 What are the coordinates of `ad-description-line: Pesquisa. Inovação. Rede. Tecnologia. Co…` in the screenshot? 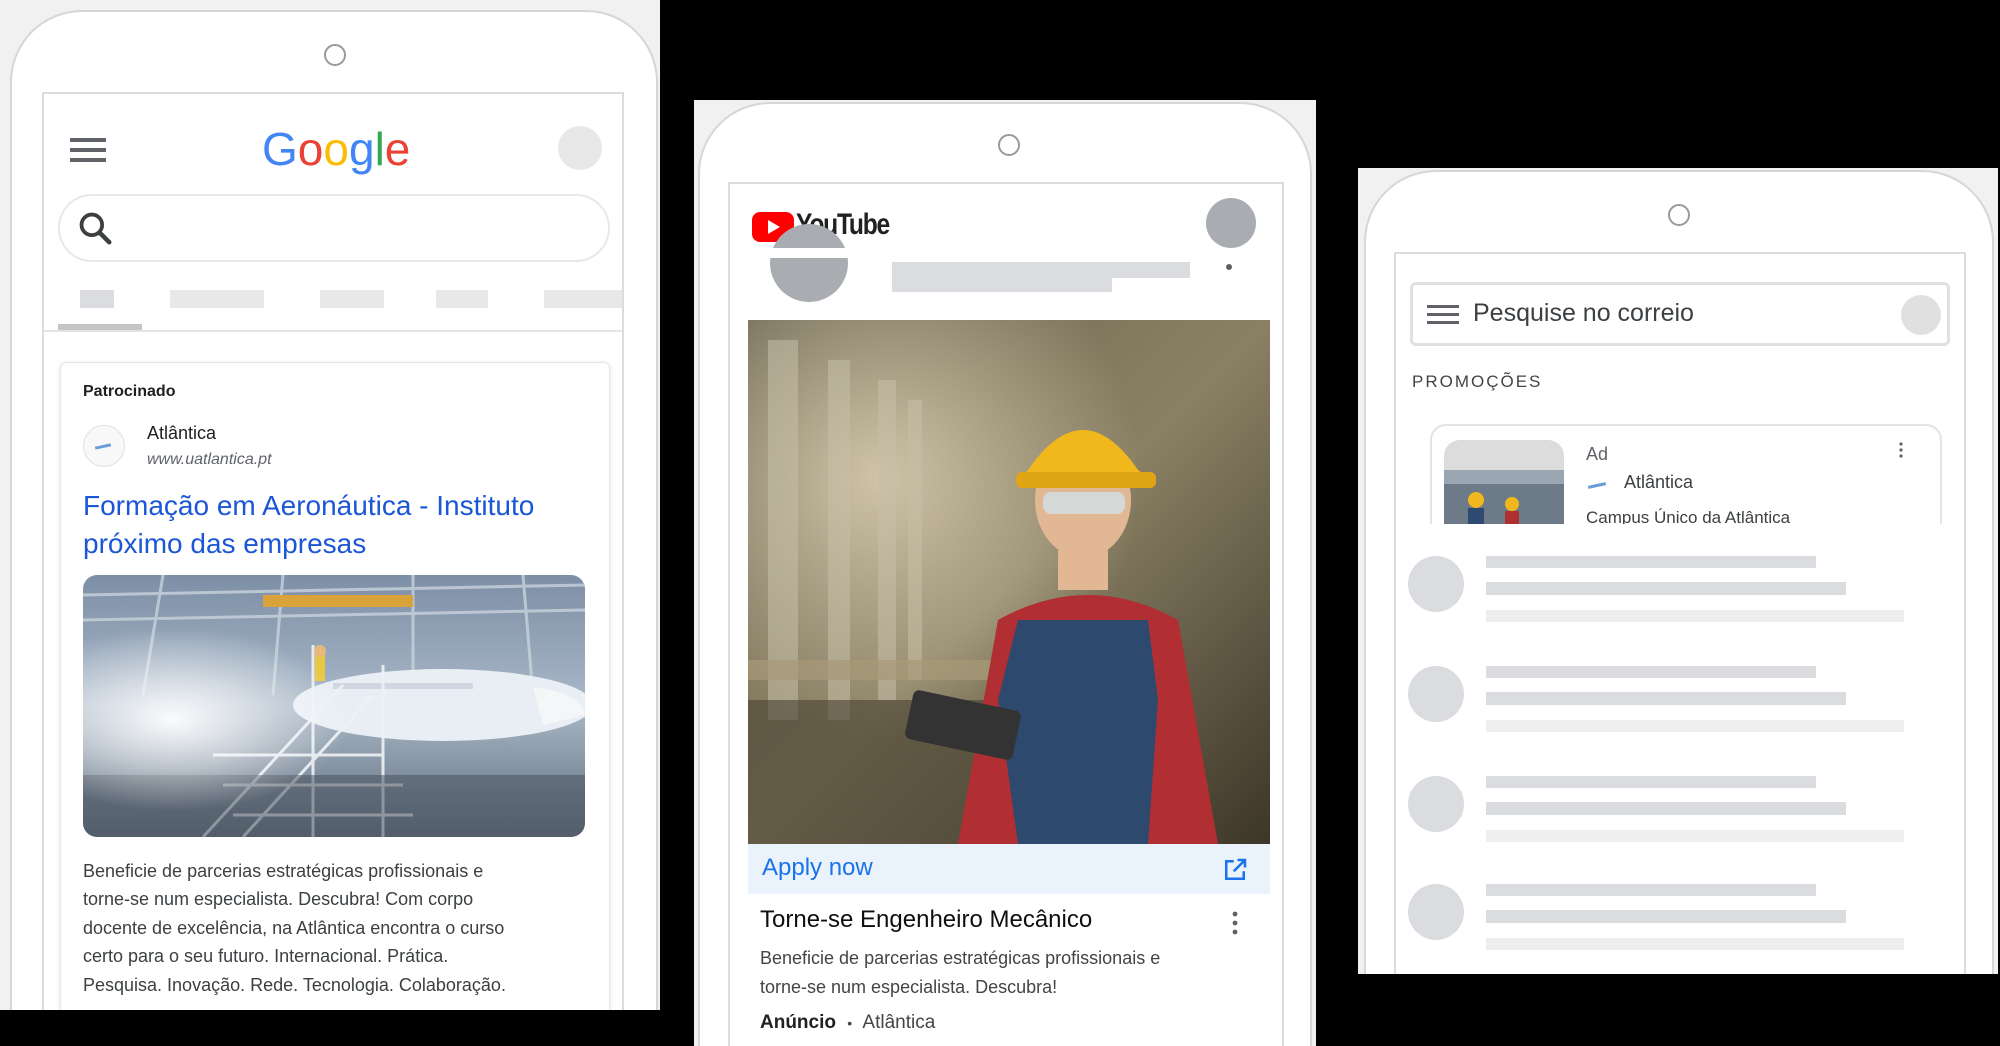 It's located at (294, 985).